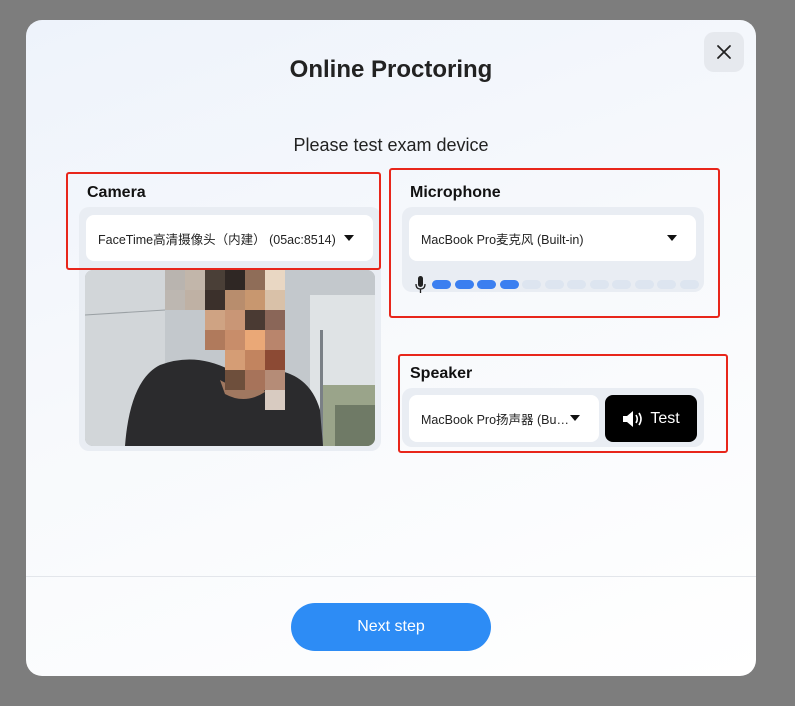 This screenshot has height=706, width=795. I want to click on modal-subtitle: Please test exam device, so click(391, 145).